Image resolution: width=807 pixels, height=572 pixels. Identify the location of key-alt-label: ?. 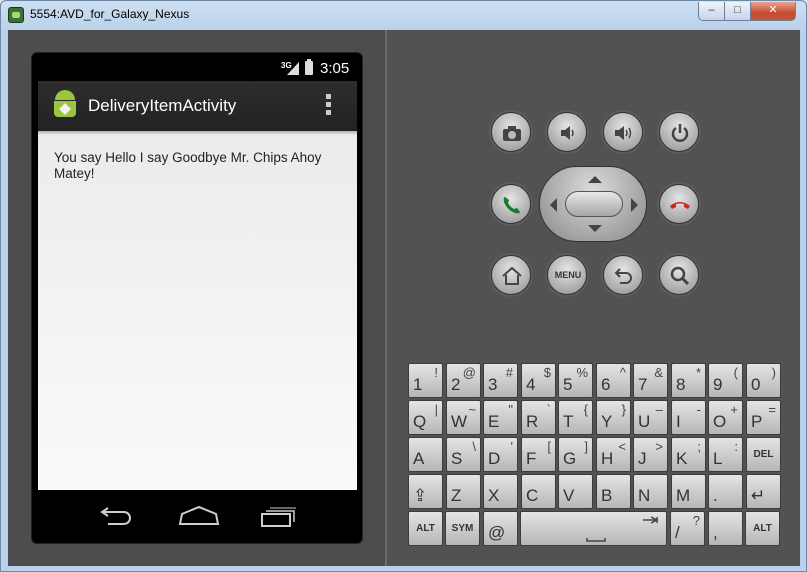
(696, 520).